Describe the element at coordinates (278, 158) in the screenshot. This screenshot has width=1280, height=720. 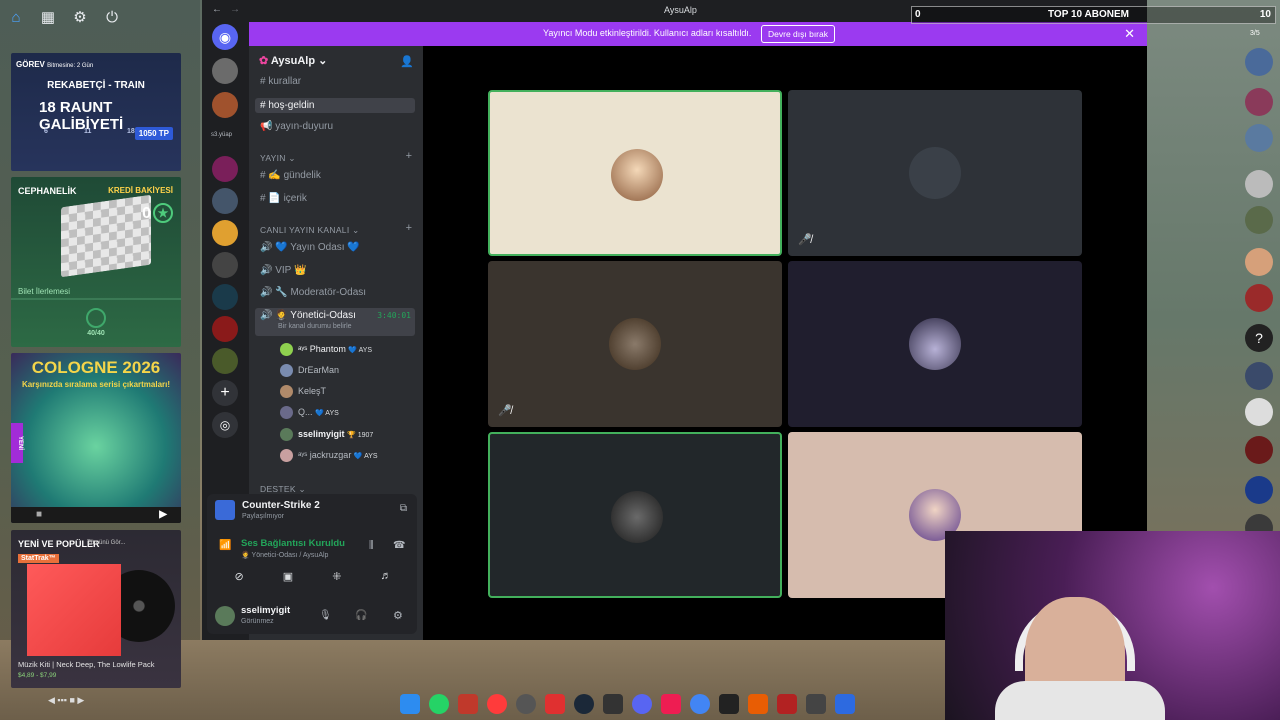
I see `category-yayin: YAYIN ⌄` at that location.